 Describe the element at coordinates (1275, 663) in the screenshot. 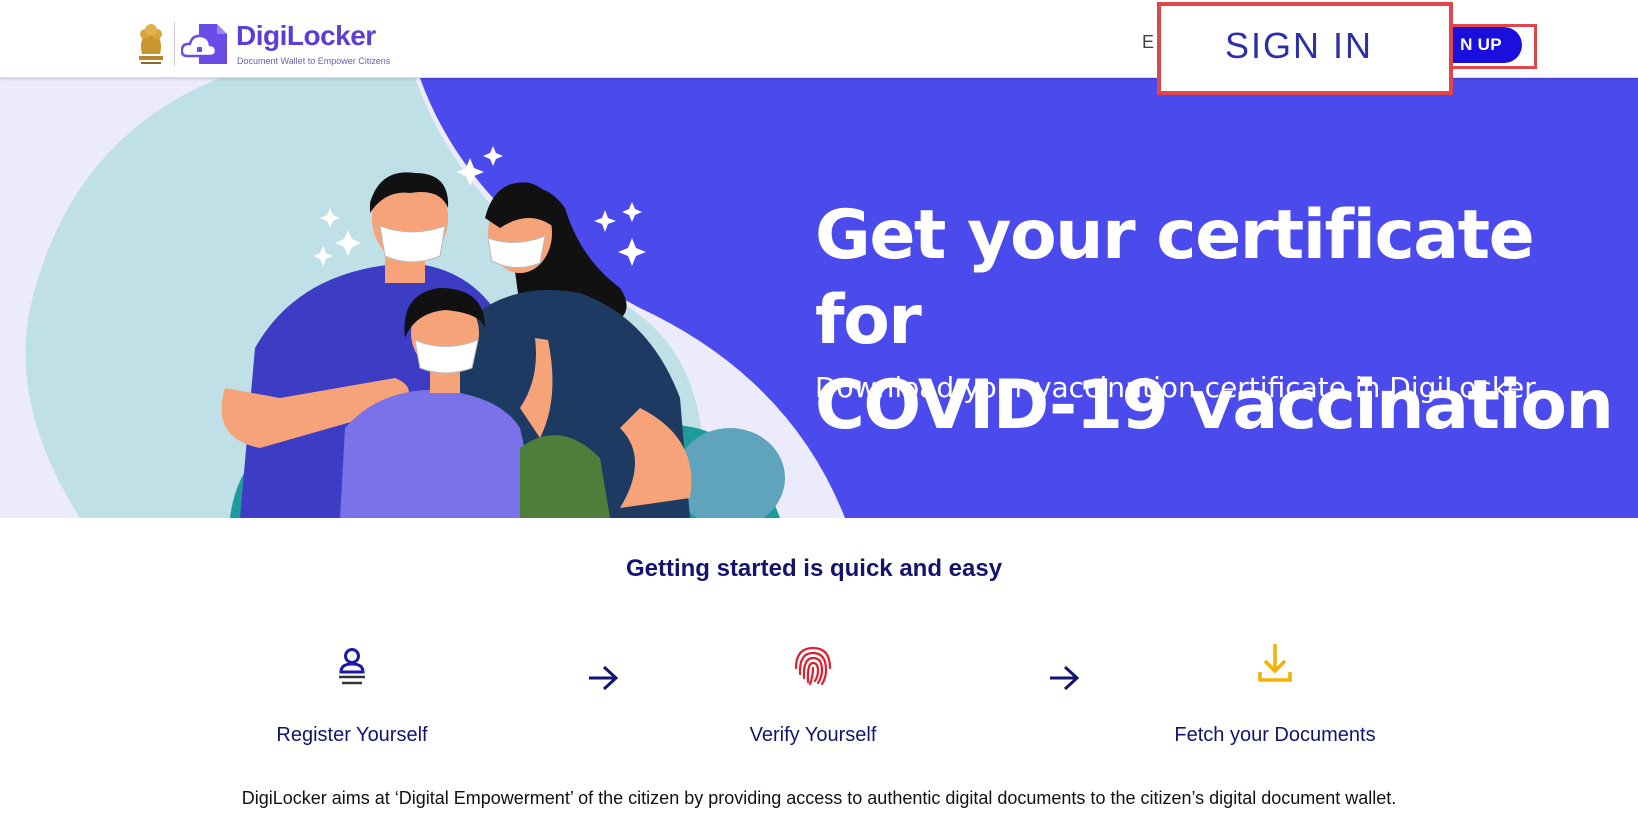

I see `download-icon` at that location.